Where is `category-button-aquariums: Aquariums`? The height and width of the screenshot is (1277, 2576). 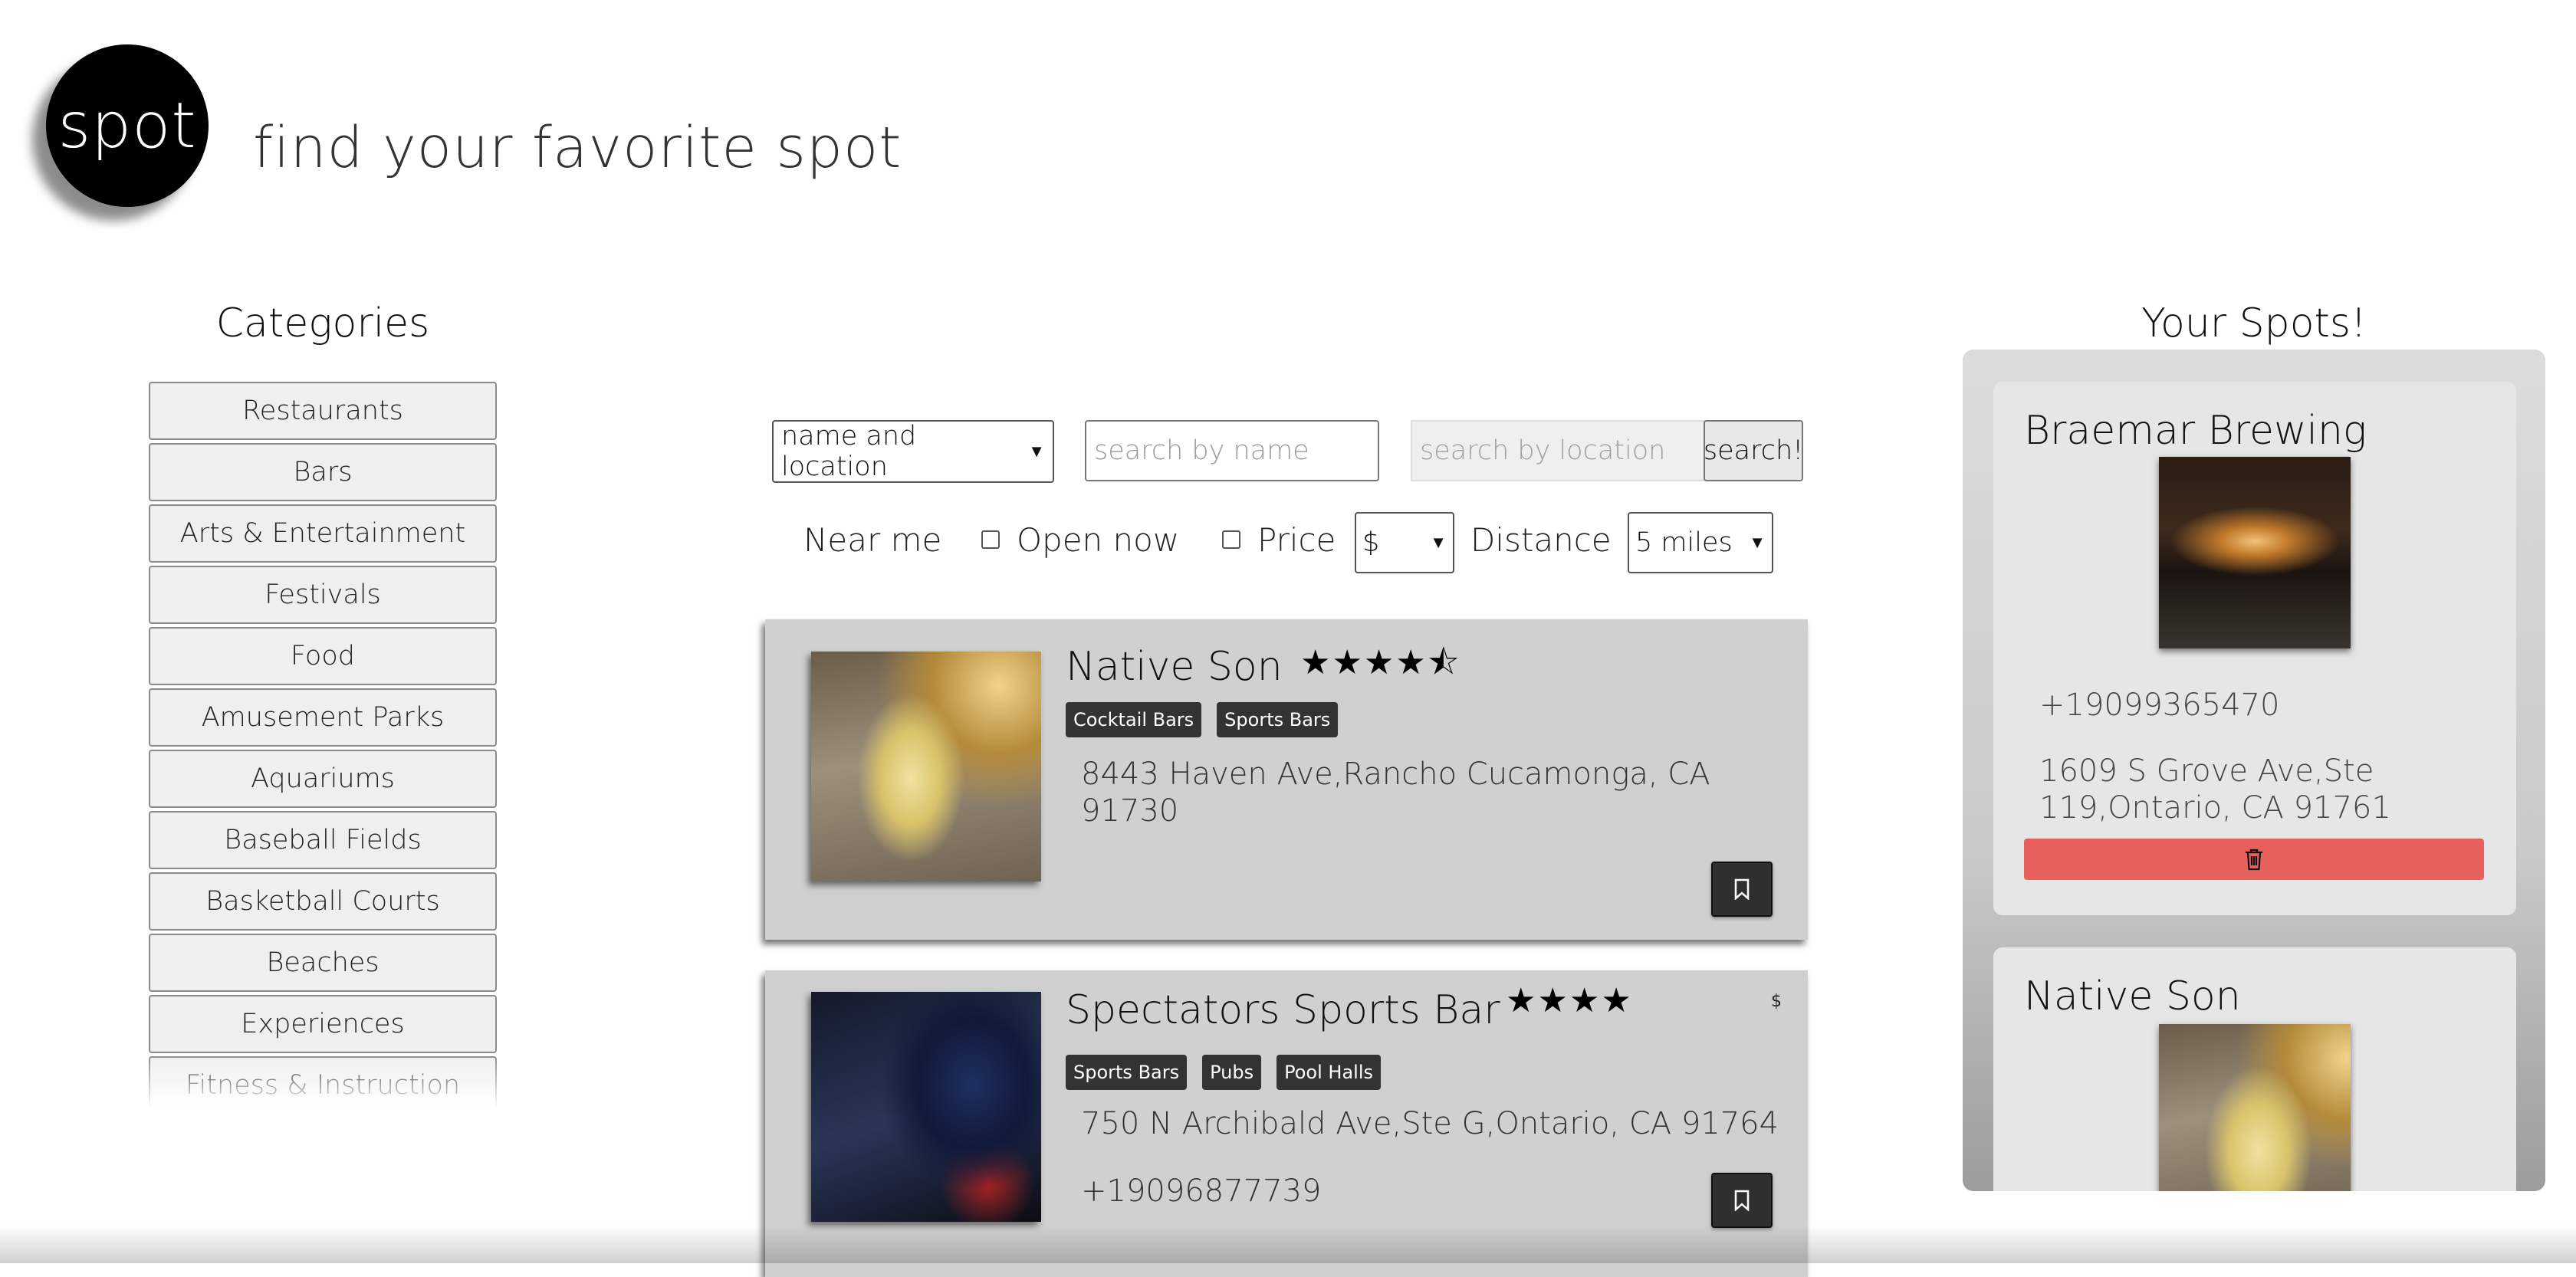 category-button-aquariums: Aquariums is located at coordinates (323, 779).